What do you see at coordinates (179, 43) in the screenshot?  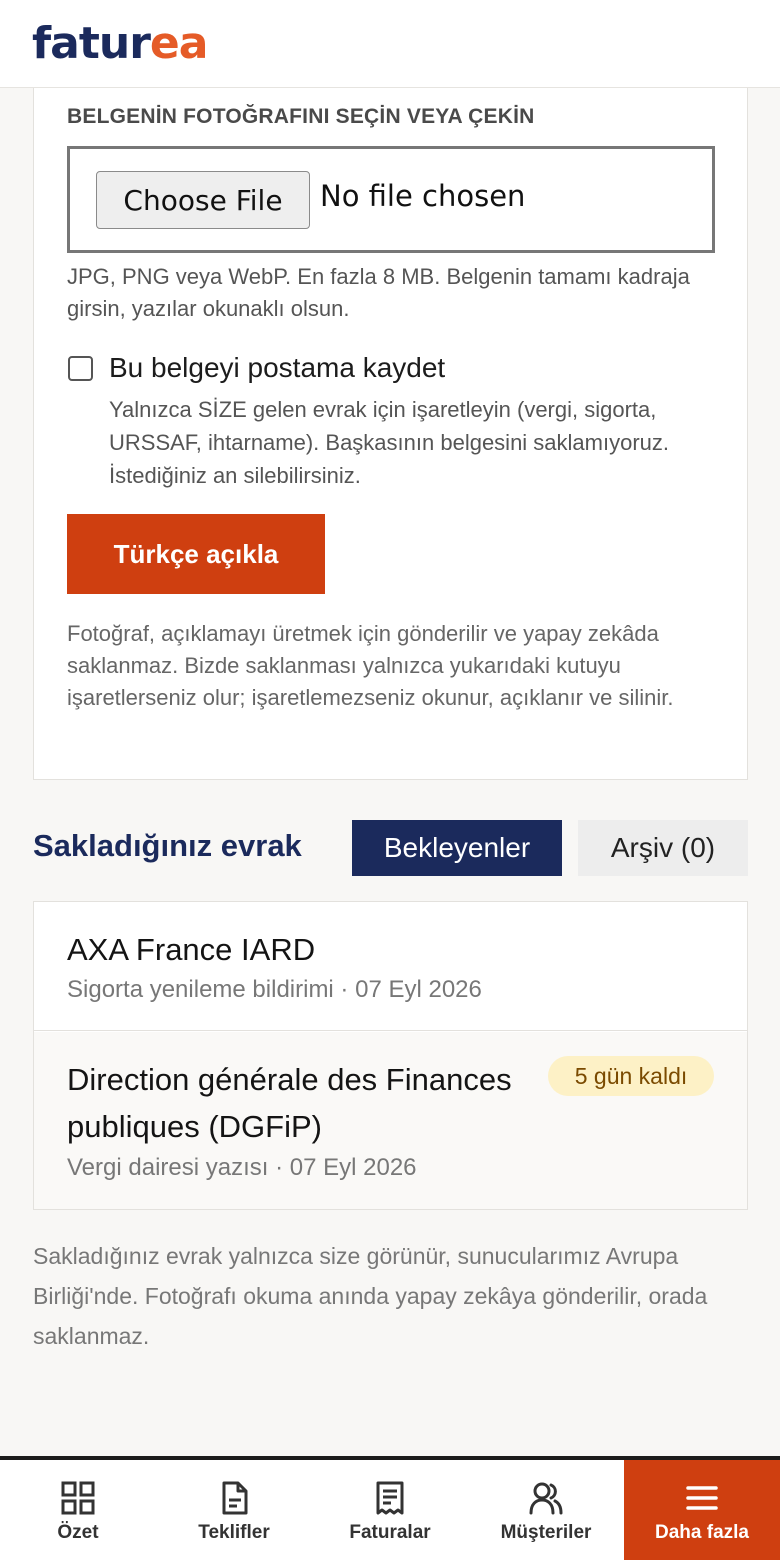 I see `logo-text-part2: ea` at bounding box center [179, 43].